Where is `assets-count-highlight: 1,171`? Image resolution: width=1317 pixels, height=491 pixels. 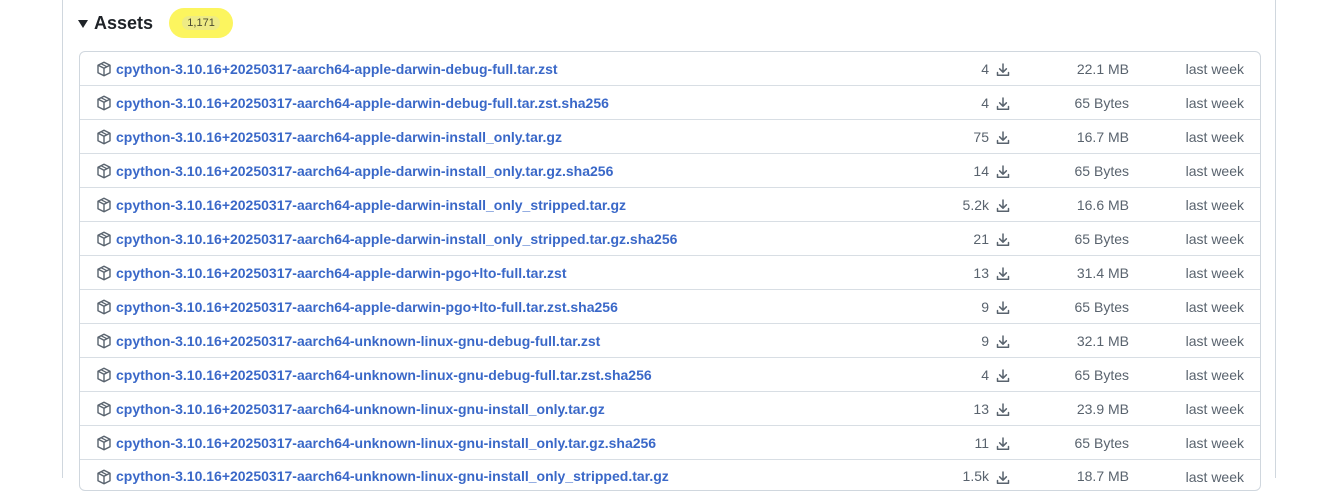
assets-count-highlight: 1,171 is located at coordinates (201, 23).